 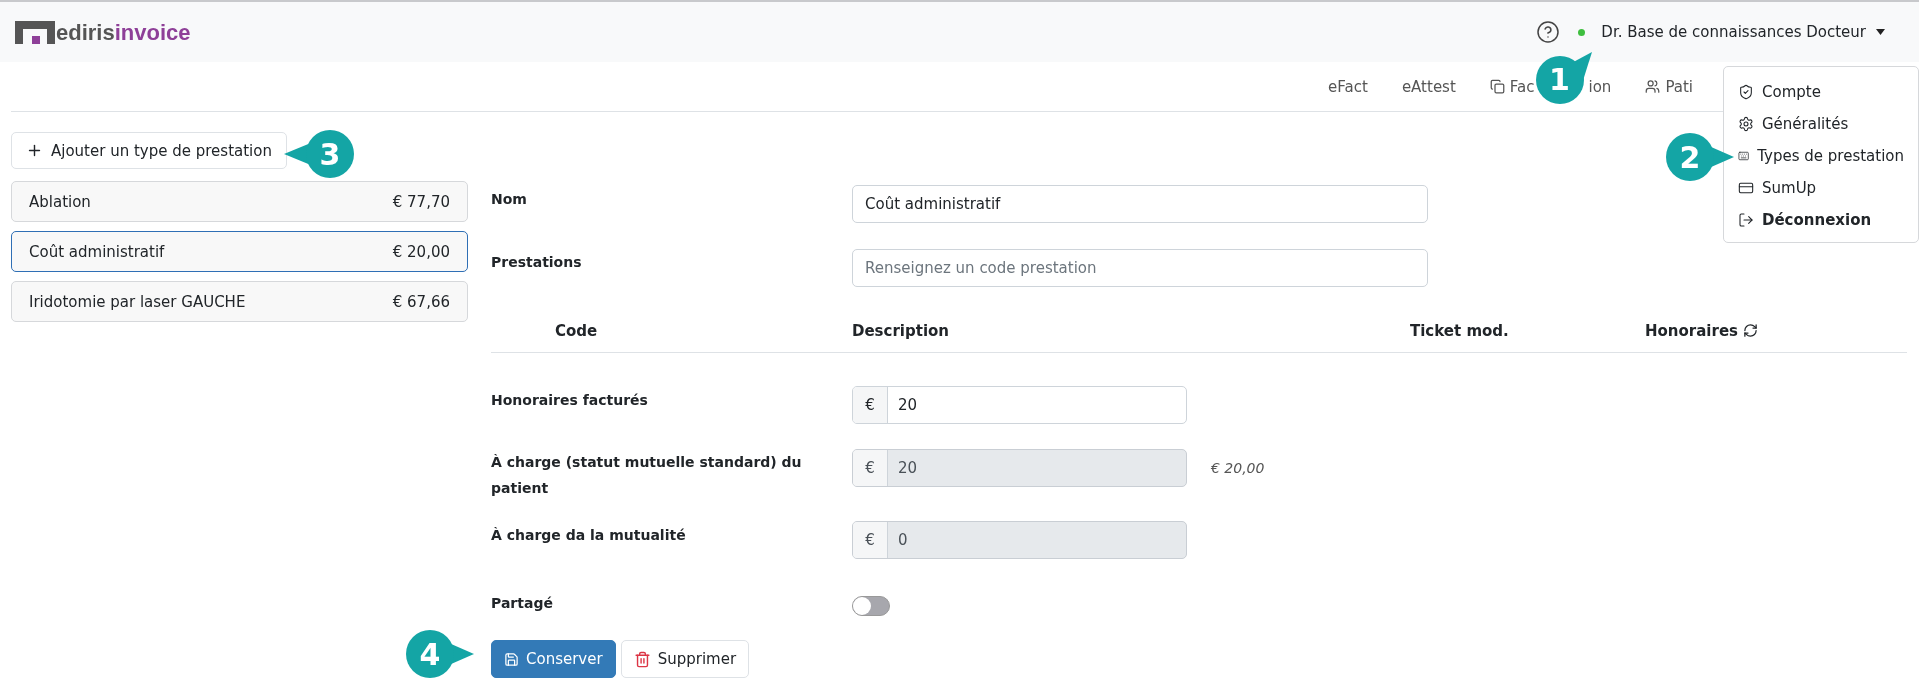 What do you see at coordinates (239, 251) in the screenshot?
I see `service-type-item: Coût administratif € 20,00` at bounding box center [239, 251].